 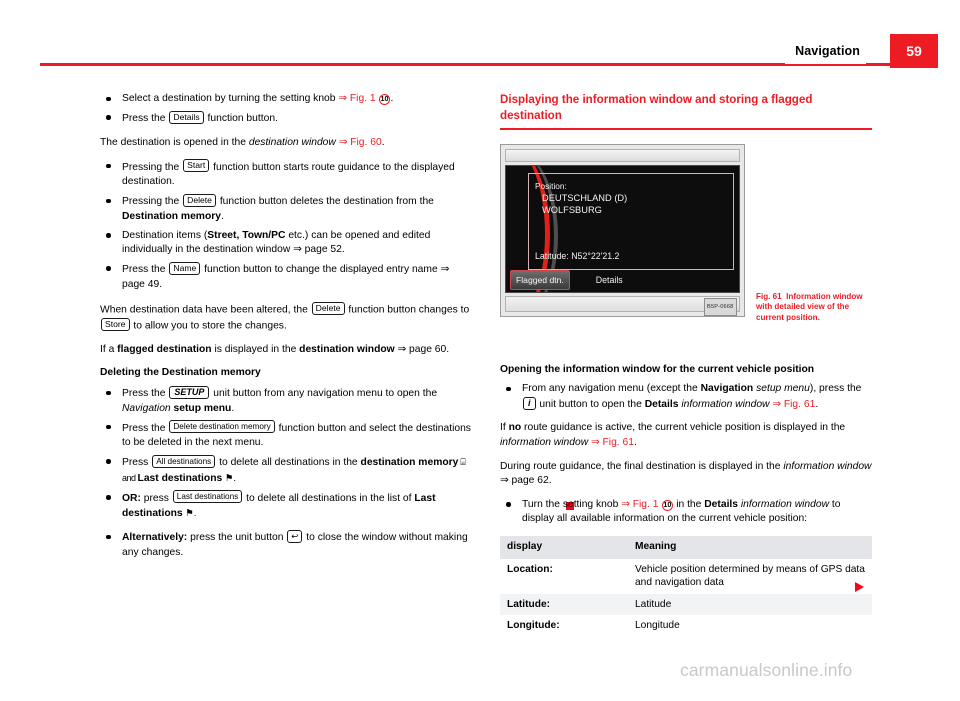 I want to click on key-details: Details, so click(x=186, y=117).